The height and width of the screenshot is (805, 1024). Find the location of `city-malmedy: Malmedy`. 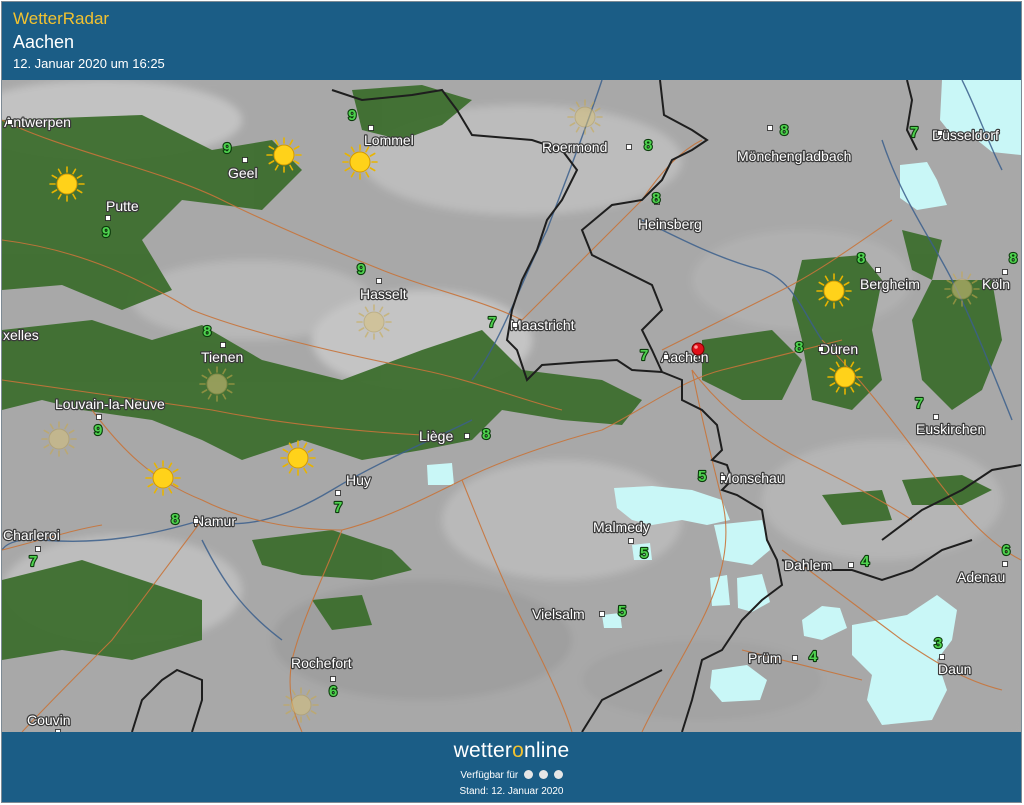

city-malmedy: Malmedy is located at coordinates (621, 527).